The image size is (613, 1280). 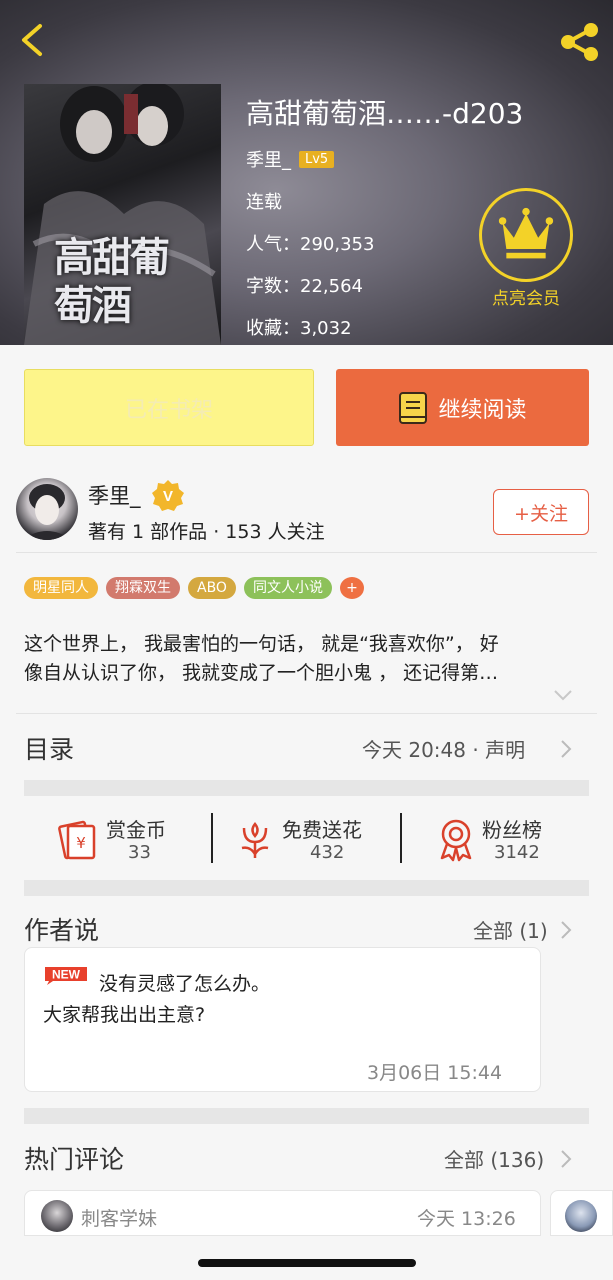 I want to click on in-shelf-button: 已在书架, so click(x=169, y=407).